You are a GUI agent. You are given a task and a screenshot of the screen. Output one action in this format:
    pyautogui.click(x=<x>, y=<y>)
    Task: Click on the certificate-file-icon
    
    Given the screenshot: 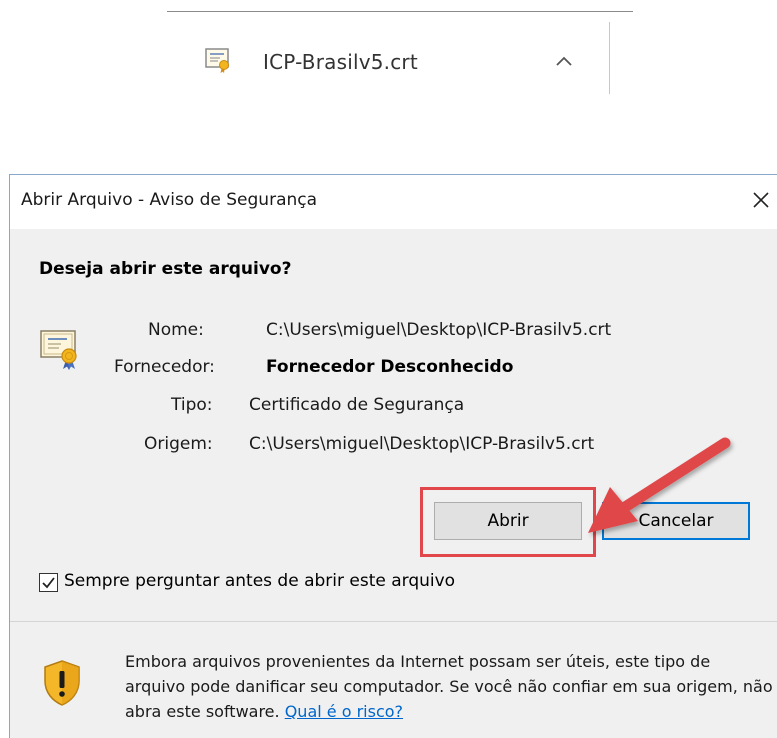 What is the action you would take?
    pyautogui.click(x=218, y=61)
    